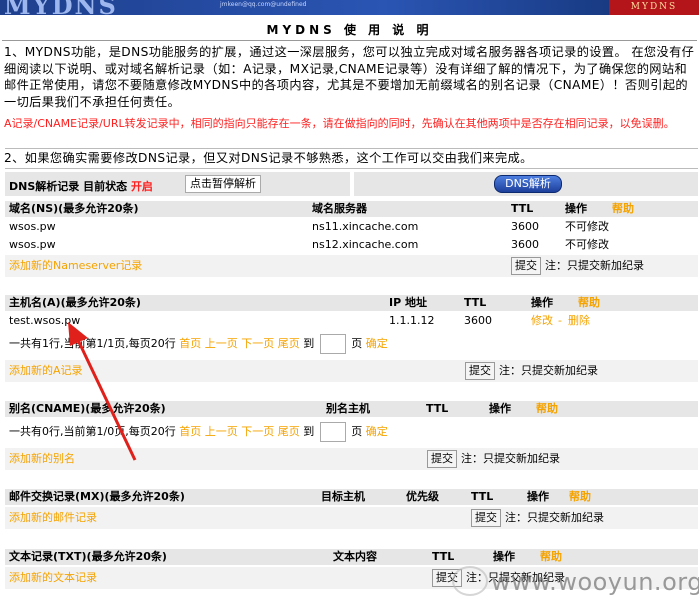 The image size is (699, 608). I want to click on watermark: www.wooyun.org, so click(595, 582).